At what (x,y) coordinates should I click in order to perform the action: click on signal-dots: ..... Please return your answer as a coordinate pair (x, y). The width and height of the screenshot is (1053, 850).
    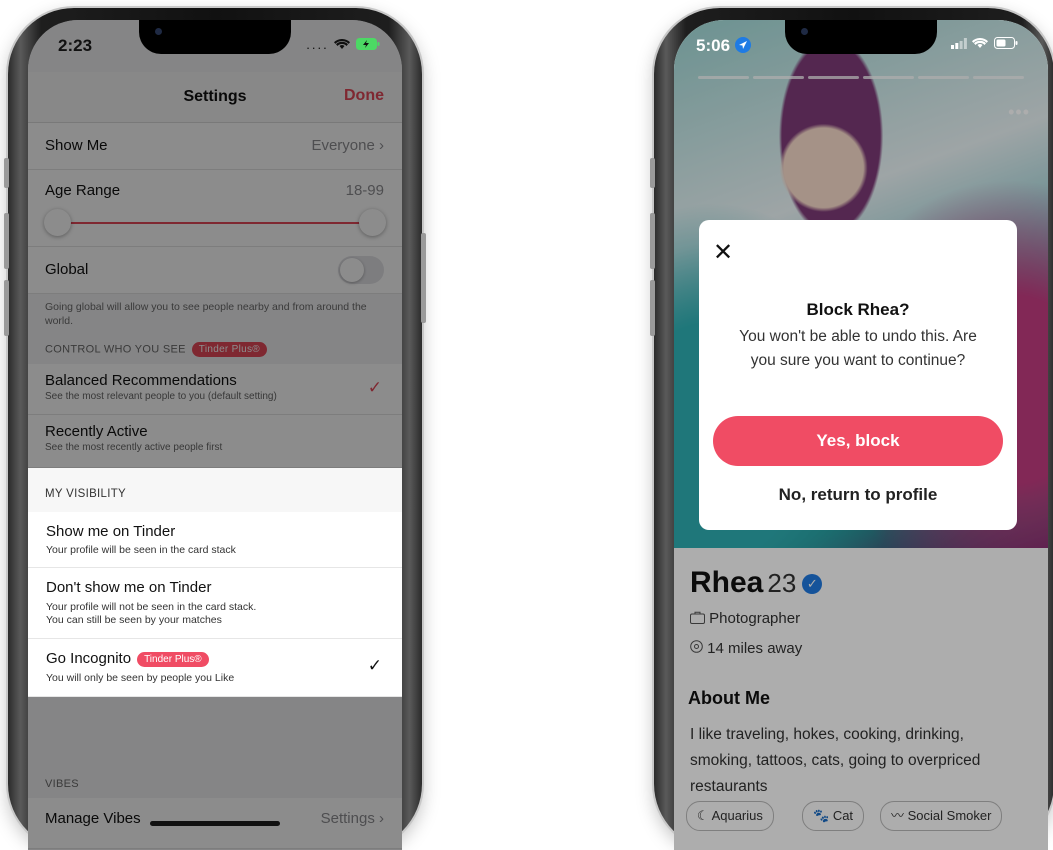
    Looking at the image, I should click on (317, 44).